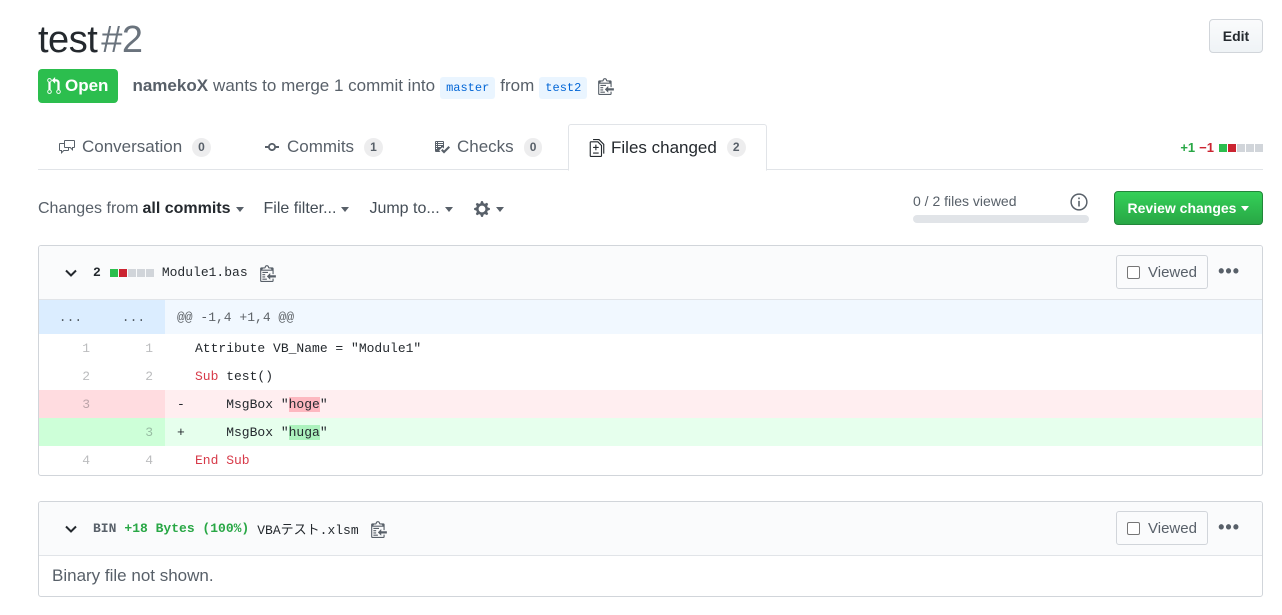 This screenshot has width=1282, height=615. Describe the element at coordinates (307, 528) in the screenshot. I see `file-name-link: VBAテスト.xlsm` at that location.